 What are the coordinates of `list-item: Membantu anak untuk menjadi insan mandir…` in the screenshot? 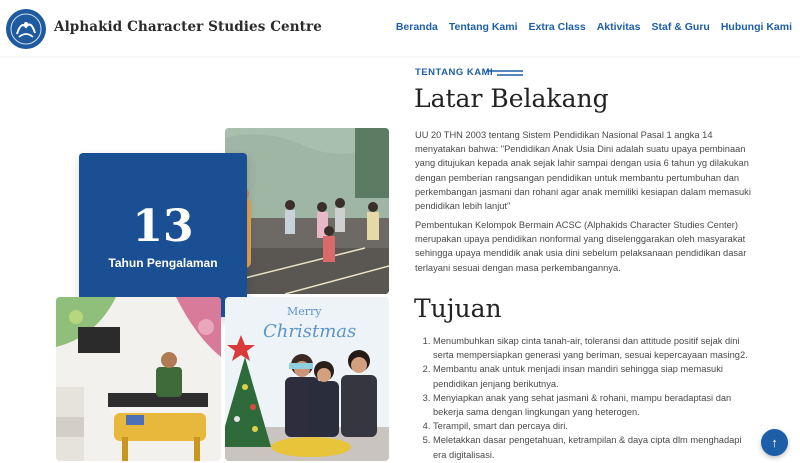 It's located at (594, 376).